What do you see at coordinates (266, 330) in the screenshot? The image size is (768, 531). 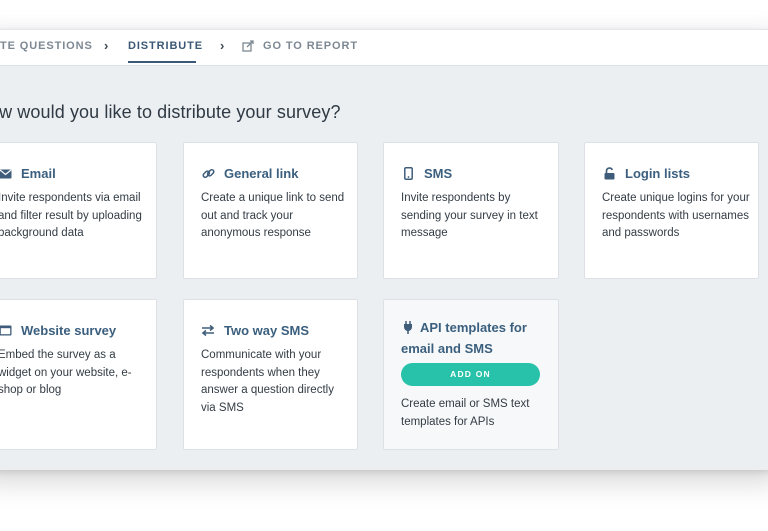 I see `card-title-two-way-sms: Two way SMS` at bounding box center [266, 330].